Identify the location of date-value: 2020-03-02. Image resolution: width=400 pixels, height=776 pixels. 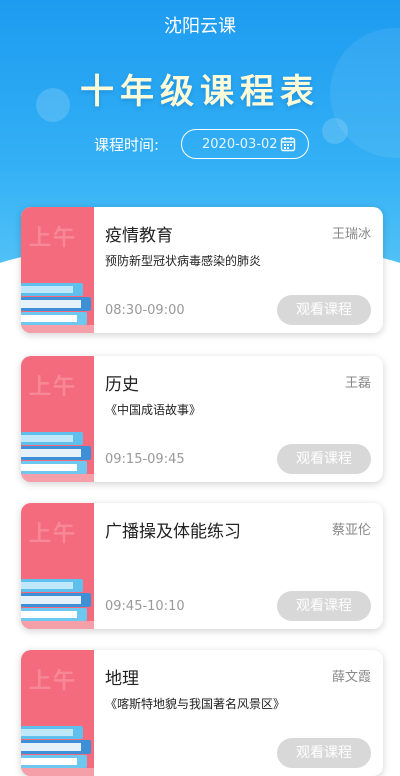
(240, 144).